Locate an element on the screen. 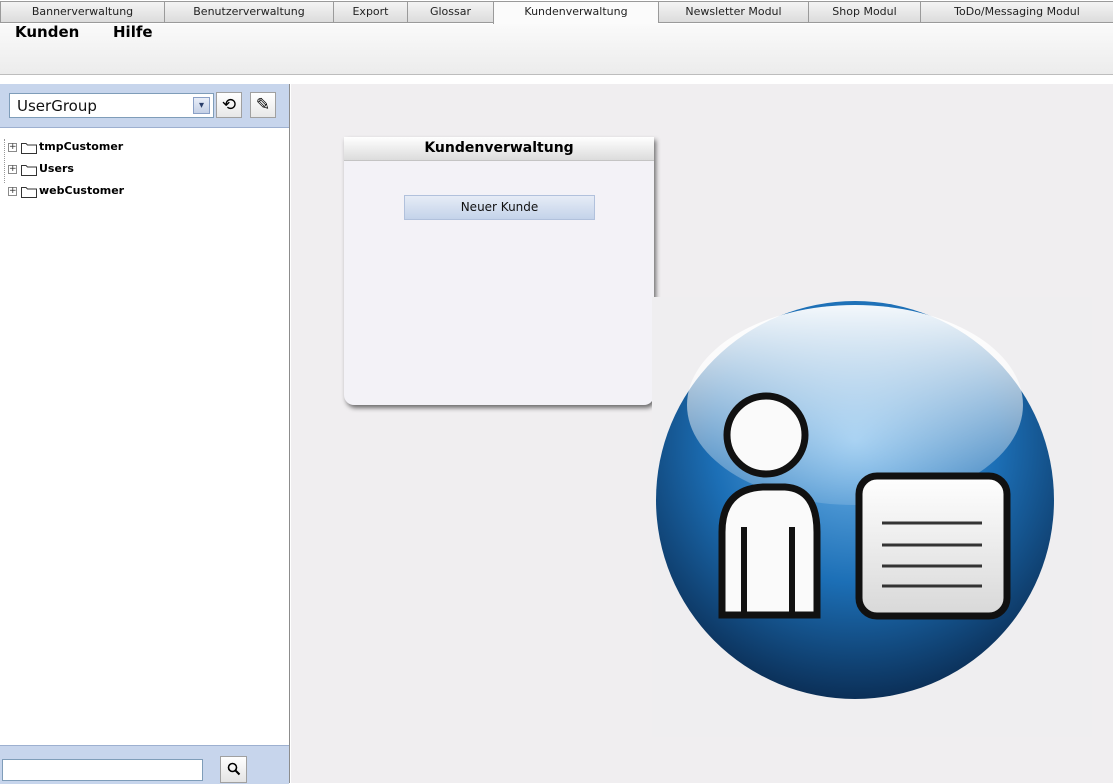  usergroup-select: UserGroup ▾ is located at coordinates (111, 105).